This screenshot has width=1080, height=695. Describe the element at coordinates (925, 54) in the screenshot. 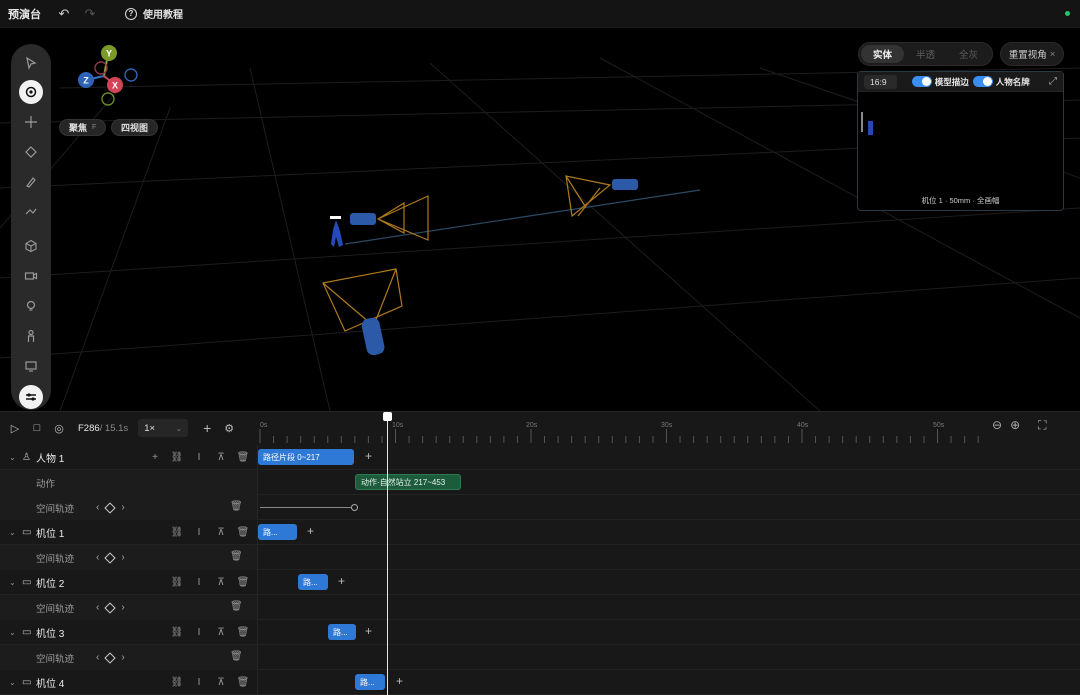

I see `mode-translucent: 半透` at that location.